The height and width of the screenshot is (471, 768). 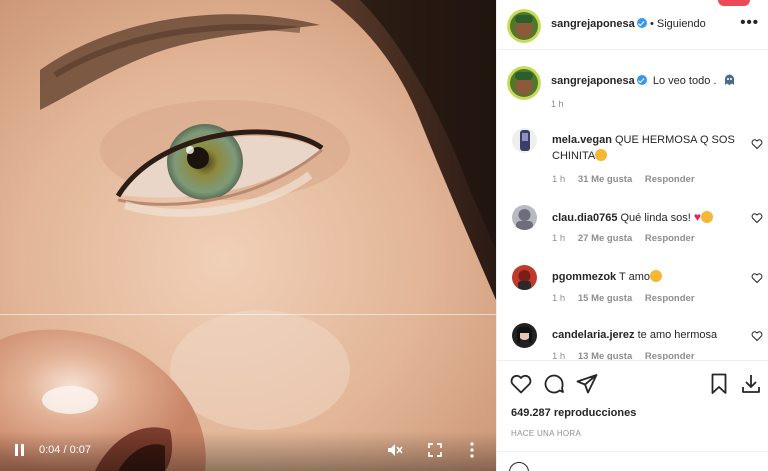 What do you see at coordinates (394, 450) in the screenshot?
I see `mute-icon` at bounding box center [394, 450].